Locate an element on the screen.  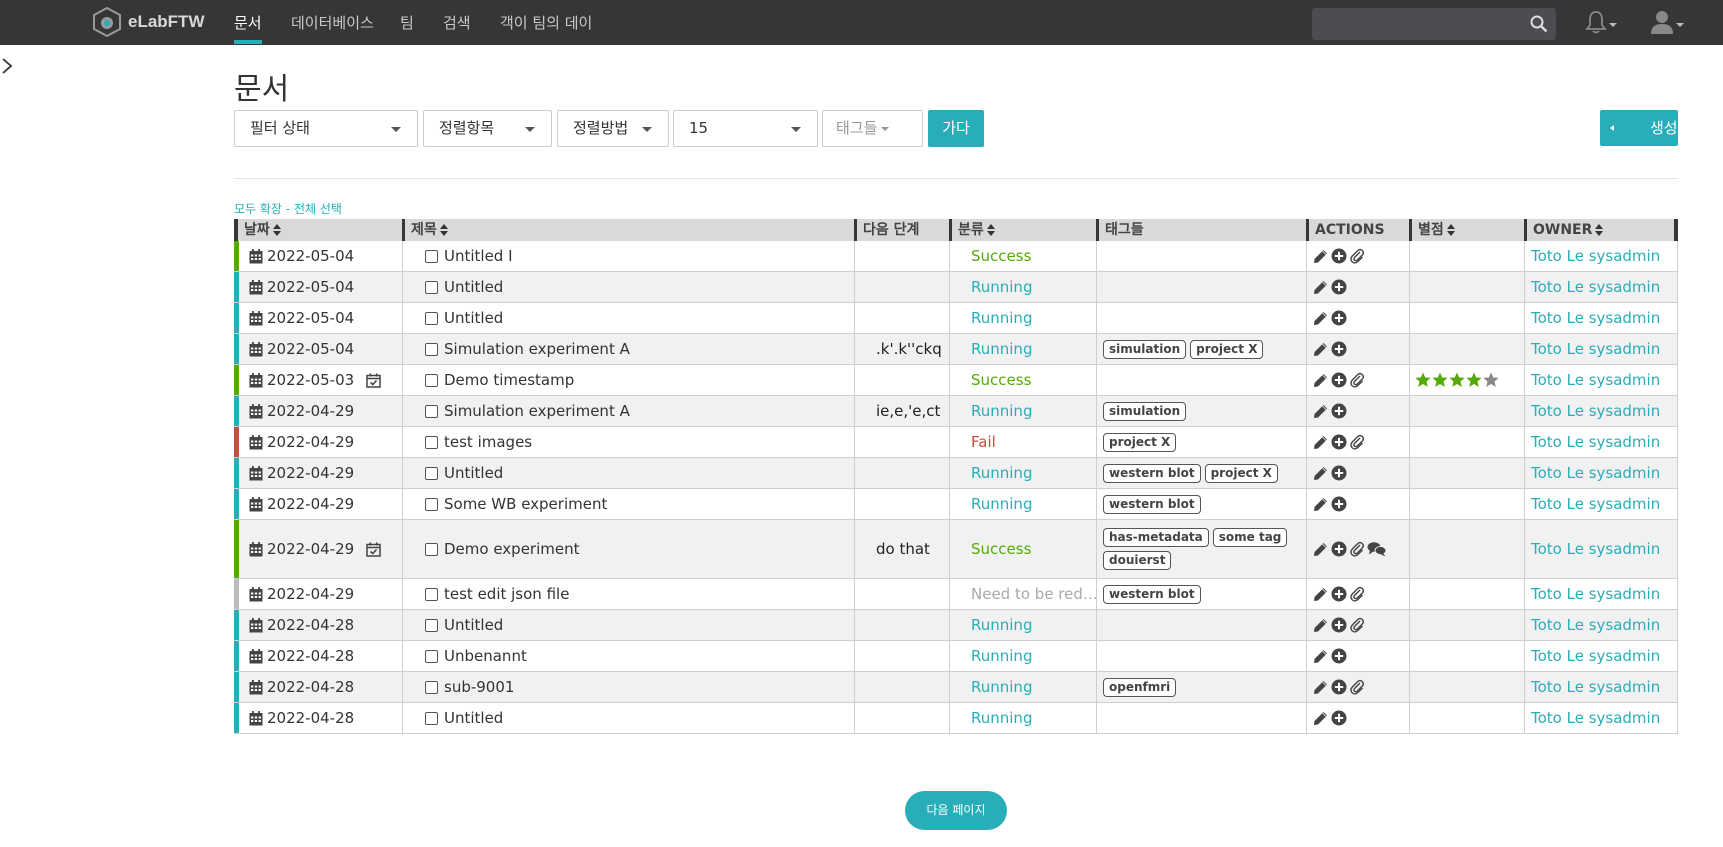
next-page-button: 다음 페이지 is located at coordinates (956, 810).